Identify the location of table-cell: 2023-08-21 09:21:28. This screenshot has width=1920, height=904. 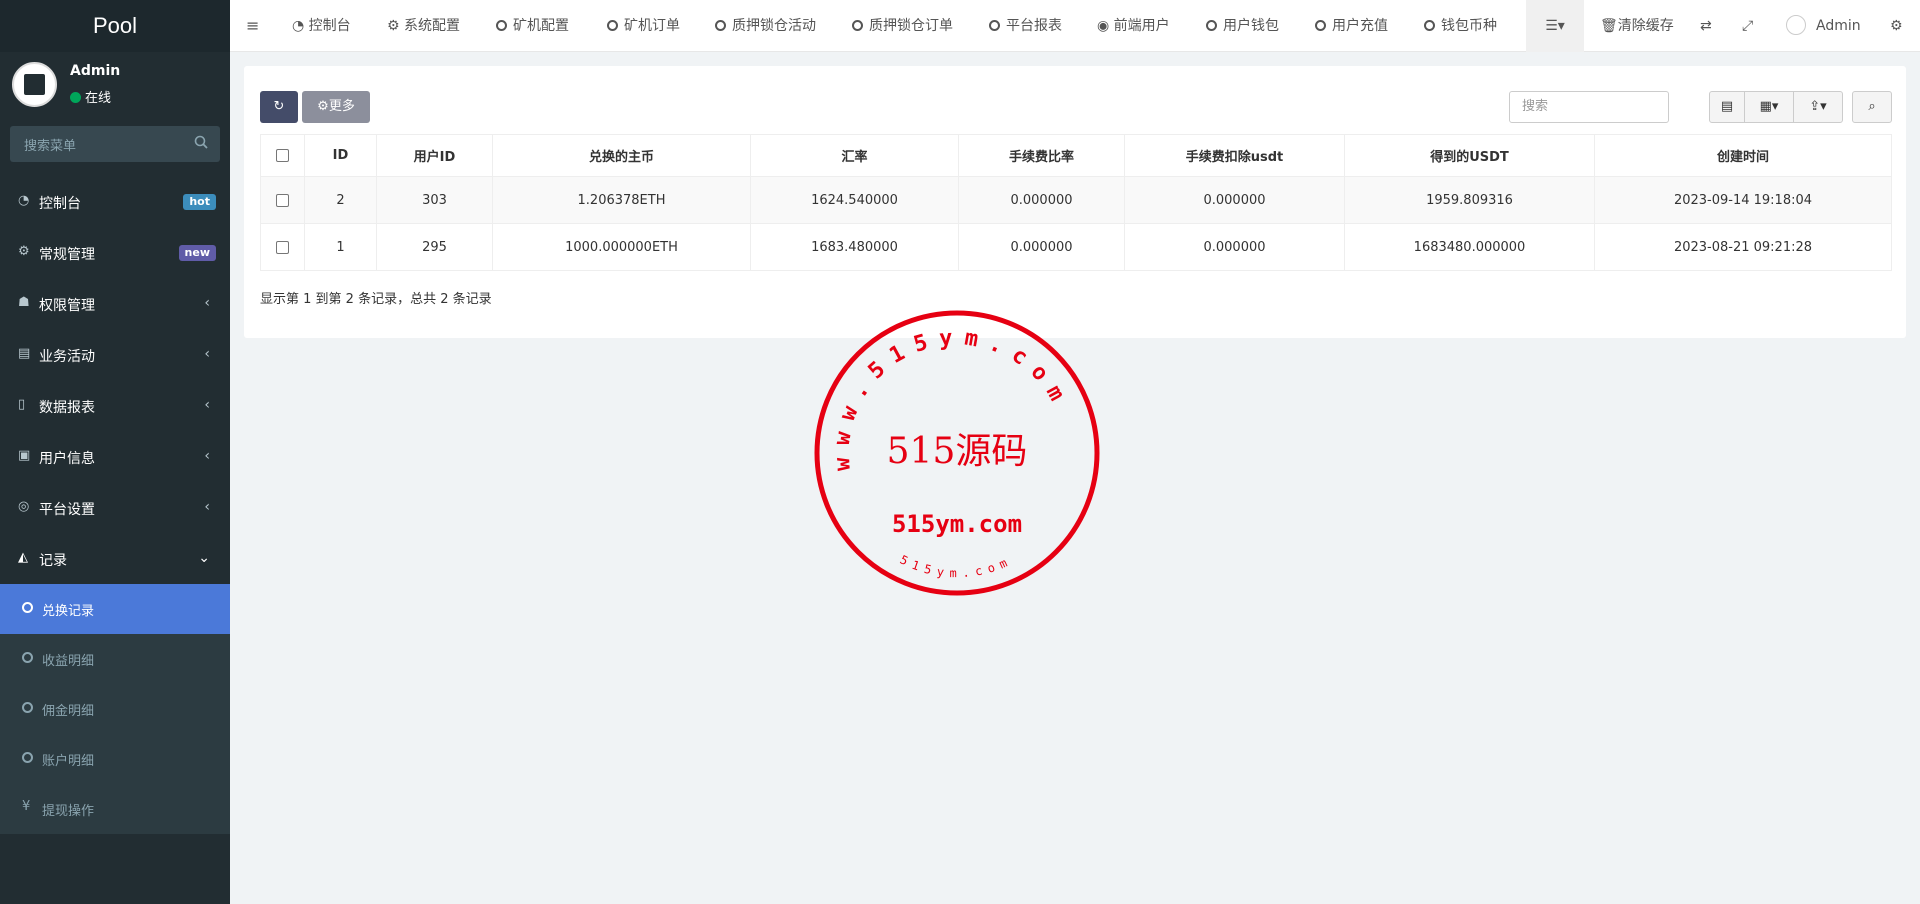
(1743, 247).